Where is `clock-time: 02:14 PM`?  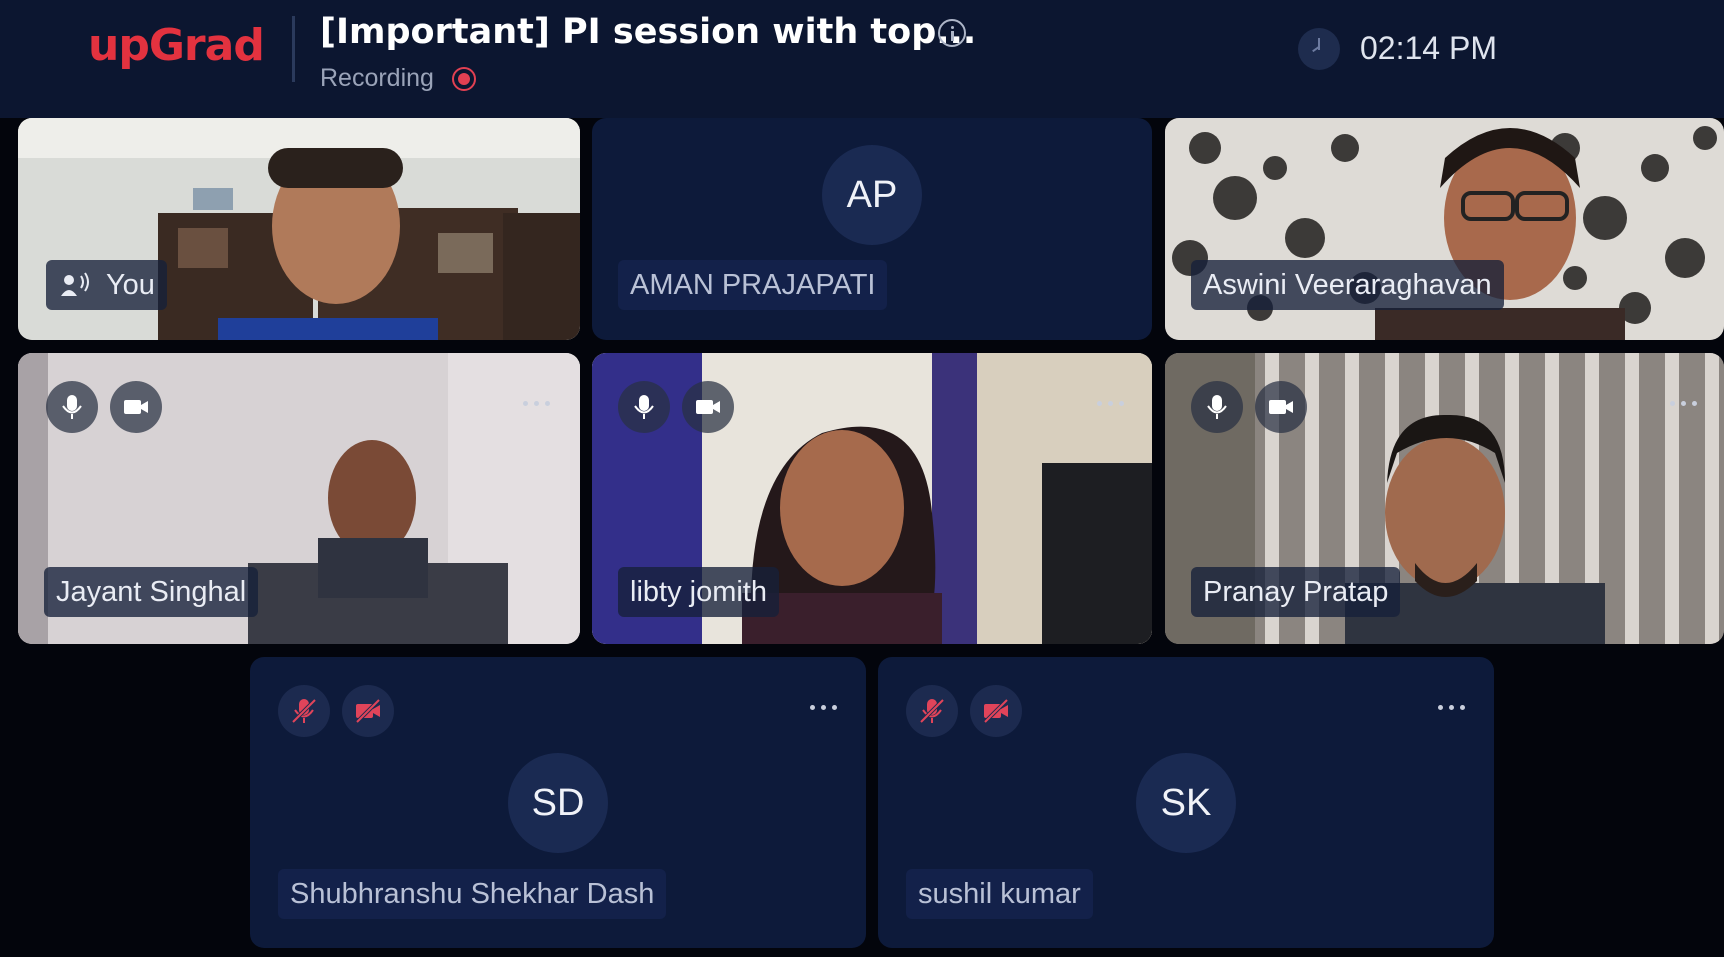 clock-time: 02:14 PM is located at coordinates (1428, 48).